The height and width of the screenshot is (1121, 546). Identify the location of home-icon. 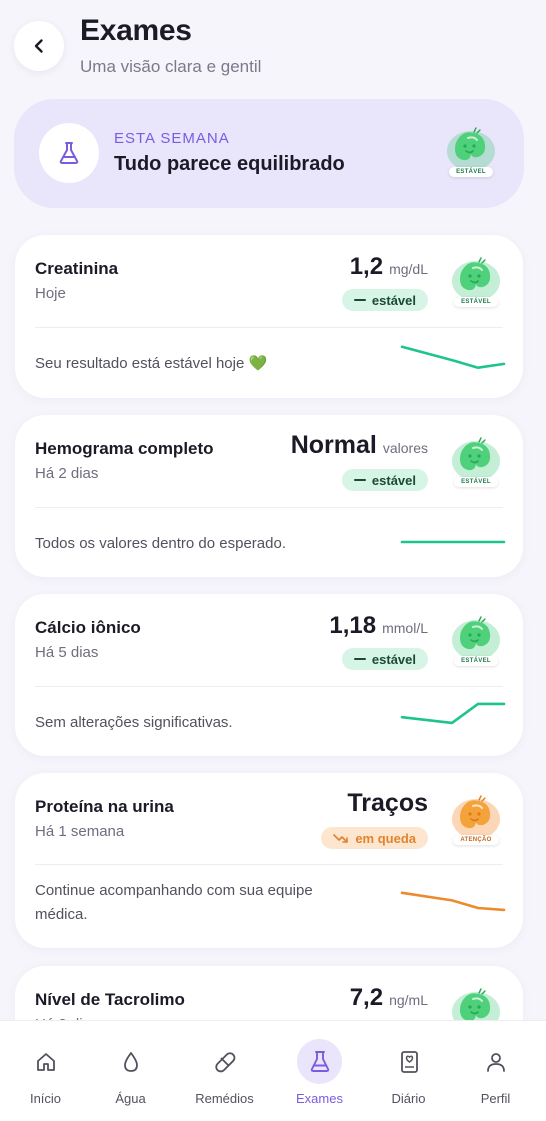
(45, 1061).